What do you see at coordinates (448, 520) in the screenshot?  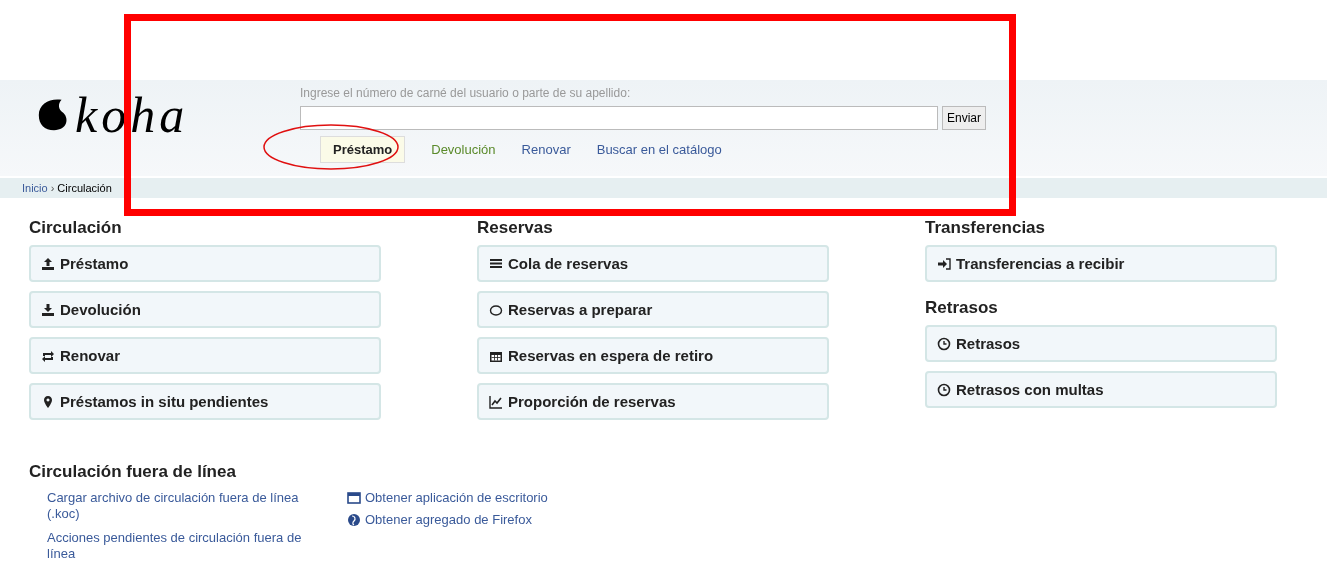 I see `app-link: Obtener agregado de Firefox` at bounding box center [448, 520].